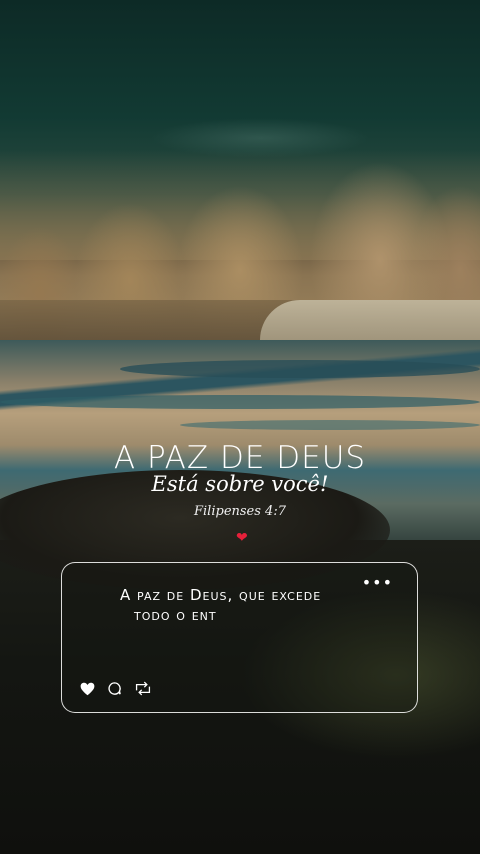  What do you see at coordinates (242, 538) in the screenshot?
I see `heart-emoji-icon: ❤` at bounding box center [242, 538].